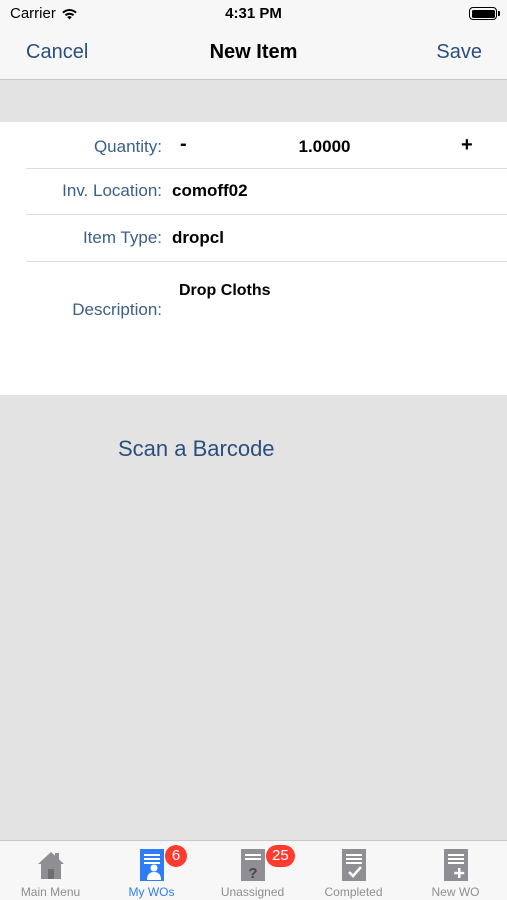 This screenshot has width=507, height=900. I want to click on inventory-location-row: Inv. Location: comoff02, so click(253, 192).